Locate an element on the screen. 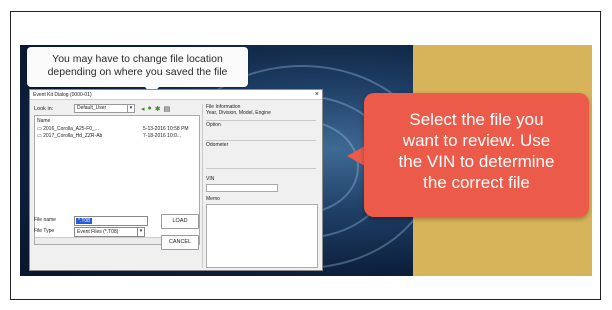 This screenshot has width=612, height=310. callout-tail is located at coordinates (356, 156).